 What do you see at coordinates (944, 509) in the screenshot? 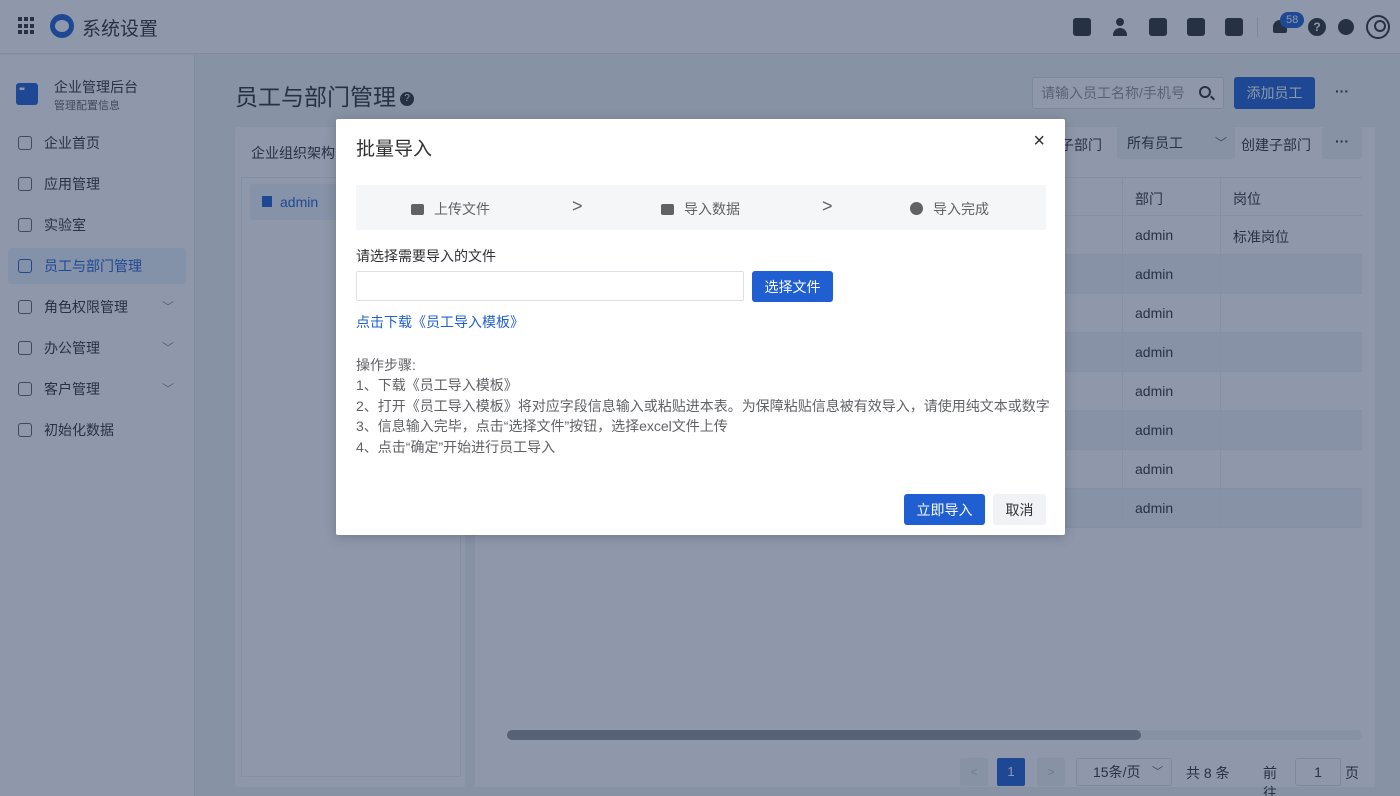
I see `import-now-button: 立即导入` at bounding box center [944, 509].